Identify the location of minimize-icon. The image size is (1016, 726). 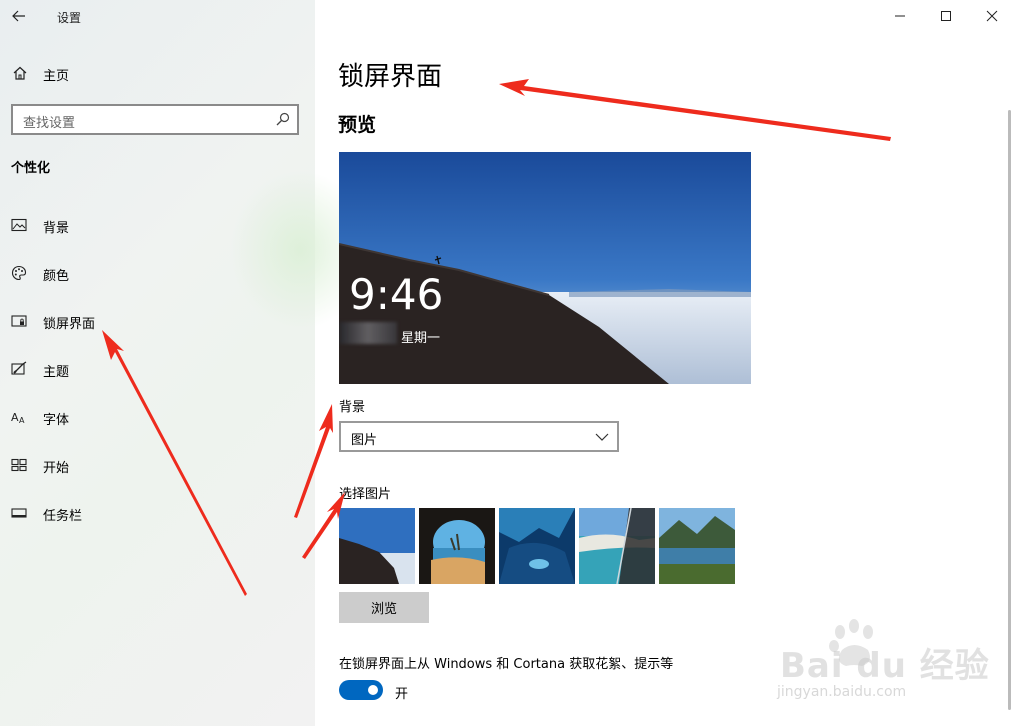
(900, 16).